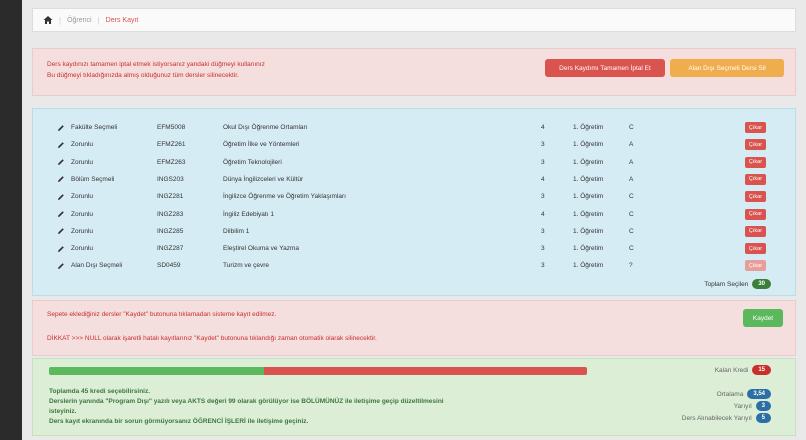 The height and width of the screenshot is (440, 806). Describe the element at coordinates (171, 127) in the screenshot. I see `course-code: EFM5008` at that location.